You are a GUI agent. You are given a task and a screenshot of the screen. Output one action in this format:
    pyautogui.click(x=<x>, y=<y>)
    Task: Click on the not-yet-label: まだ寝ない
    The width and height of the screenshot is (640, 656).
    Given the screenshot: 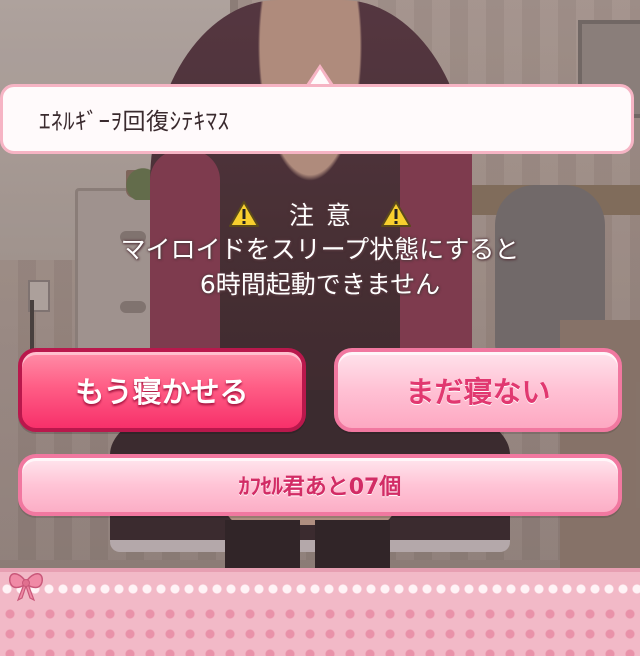 What is the action you would take?
    pyautogui.click(x=478, y=392)
    